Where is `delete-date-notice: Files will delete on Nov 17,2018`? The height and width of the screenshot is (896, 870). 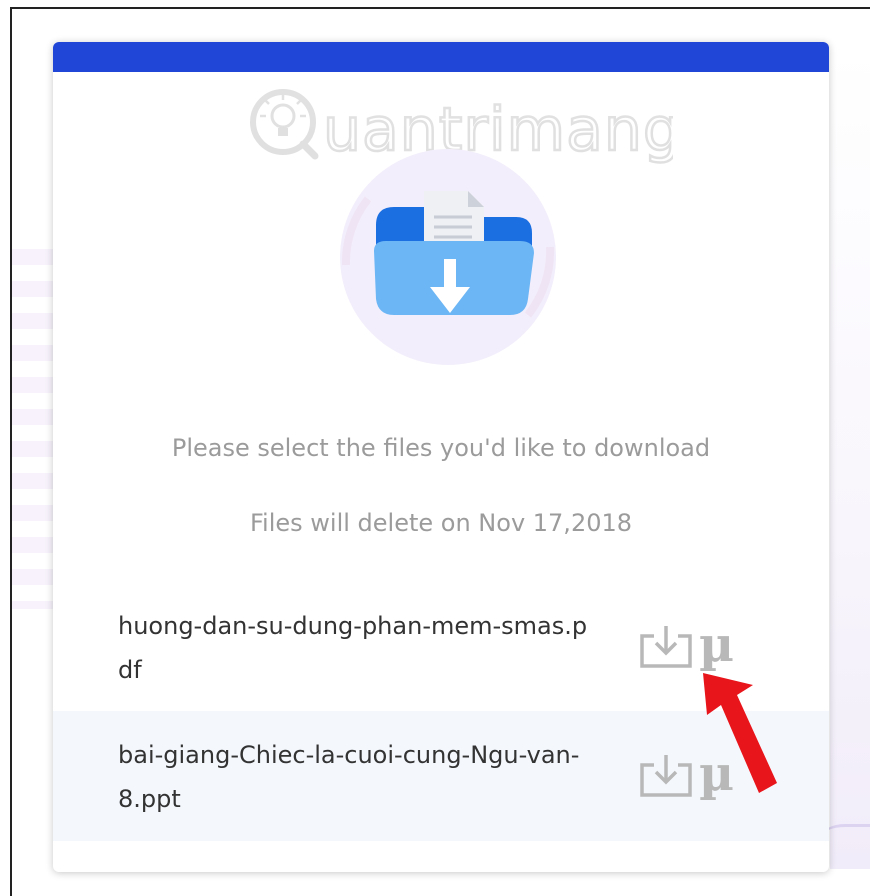 delete-date-notice: Files will delete on Nov 17,2018 is located at coordinates (441, 523).